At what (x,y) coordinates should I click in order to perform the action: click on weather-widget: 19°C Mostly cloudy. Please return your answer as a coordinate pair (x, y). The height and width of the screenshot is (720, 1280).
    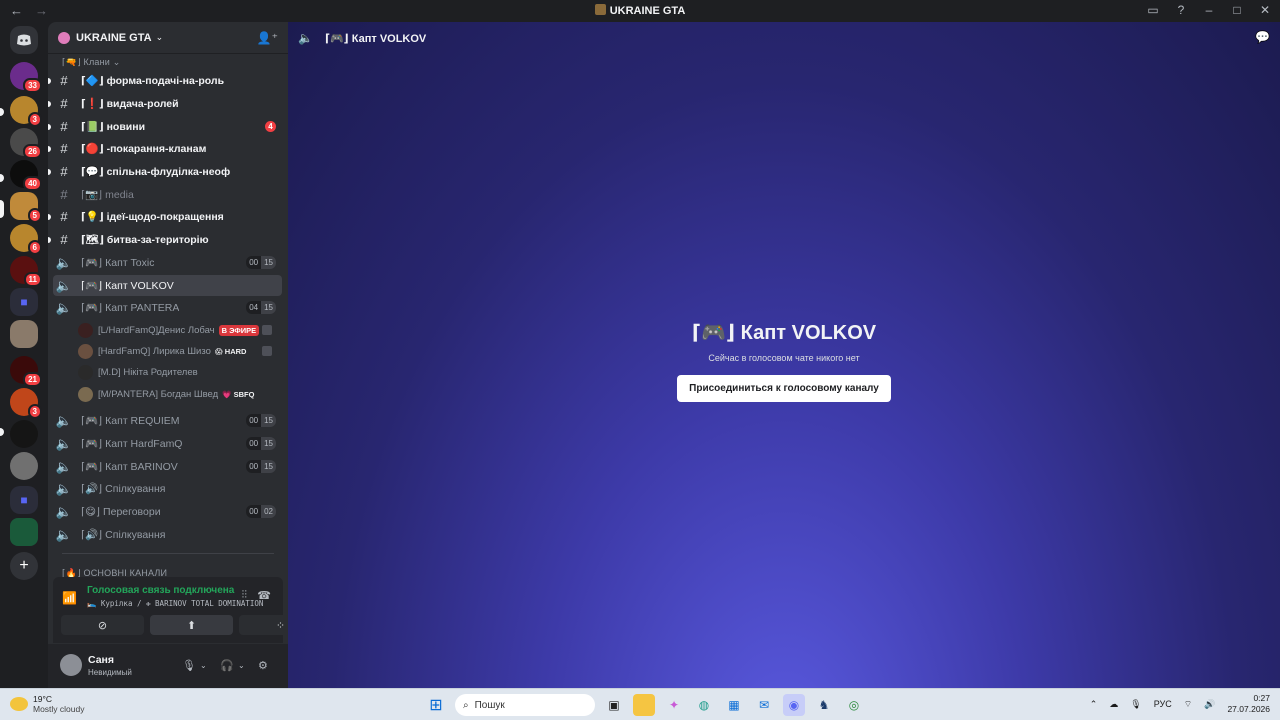
    Looking at the image, I should click on (47, 704).